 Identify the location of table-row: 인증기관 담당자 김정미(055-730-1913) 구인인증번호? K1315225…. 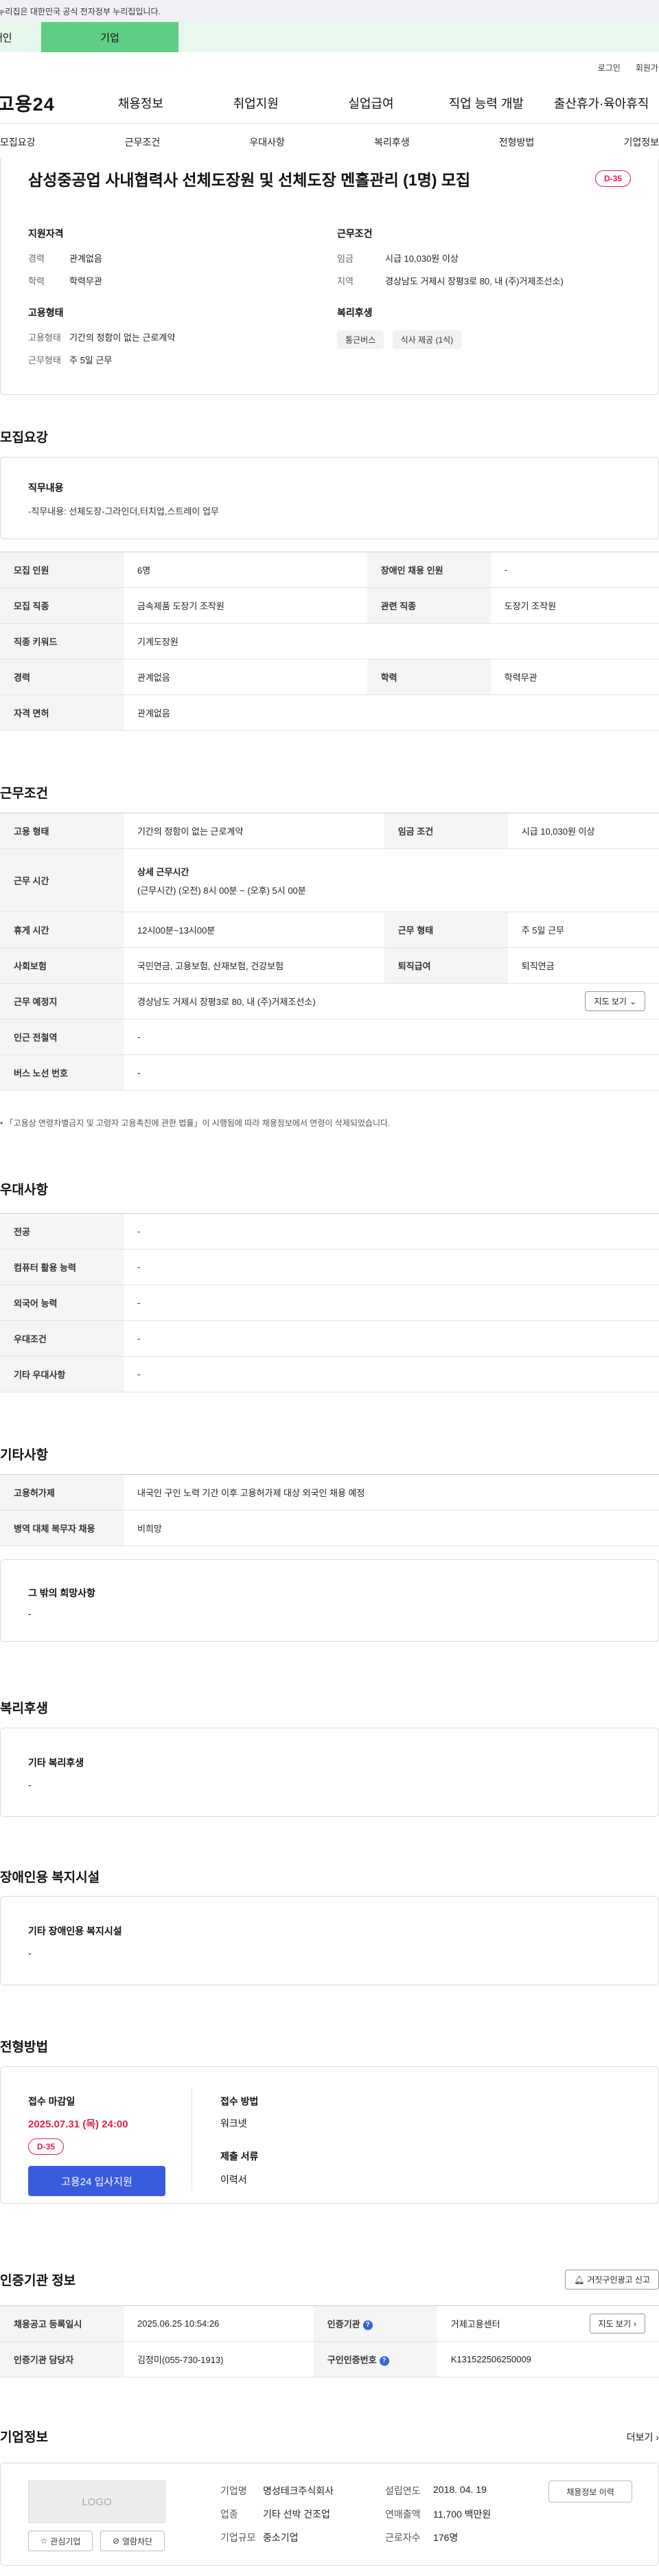
(329, 2359).